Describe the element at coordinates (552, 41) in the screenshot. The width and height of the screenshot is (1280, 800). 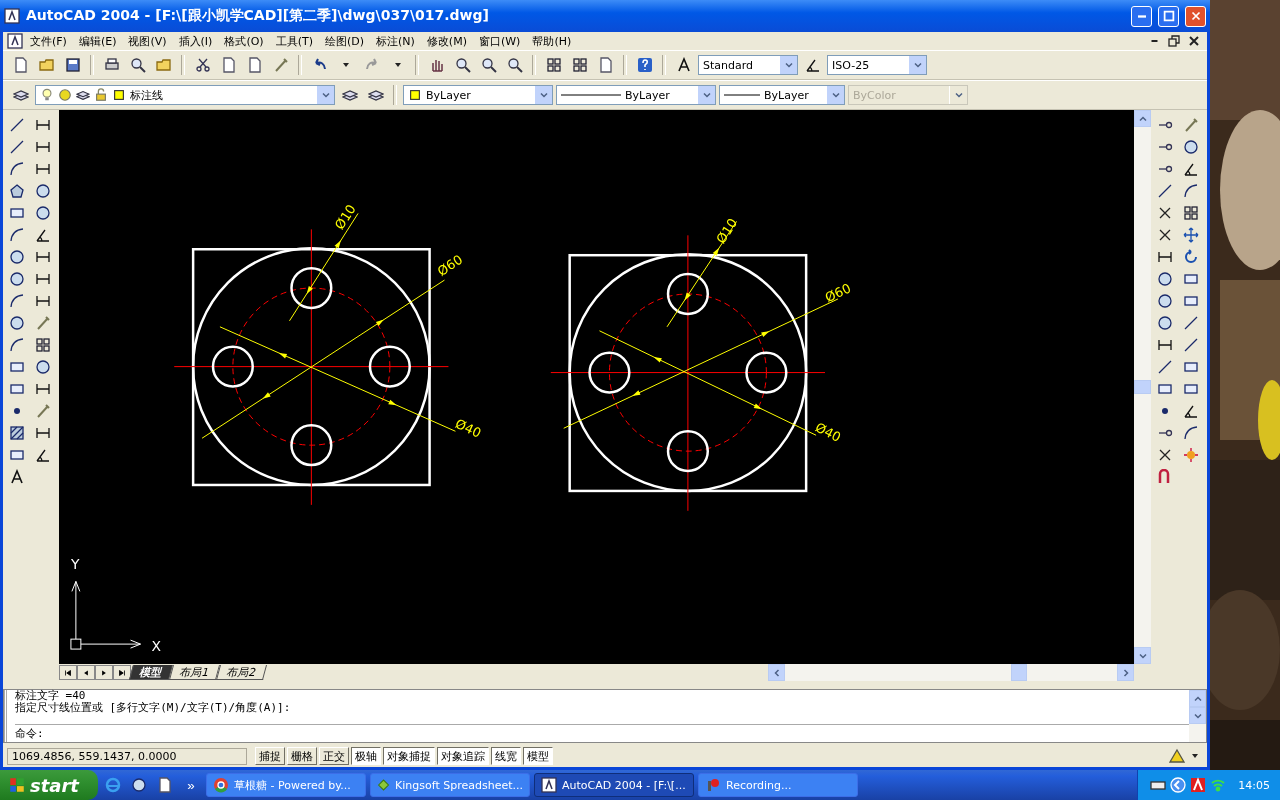
I see `menu-item: 帮助(H)` at that location.